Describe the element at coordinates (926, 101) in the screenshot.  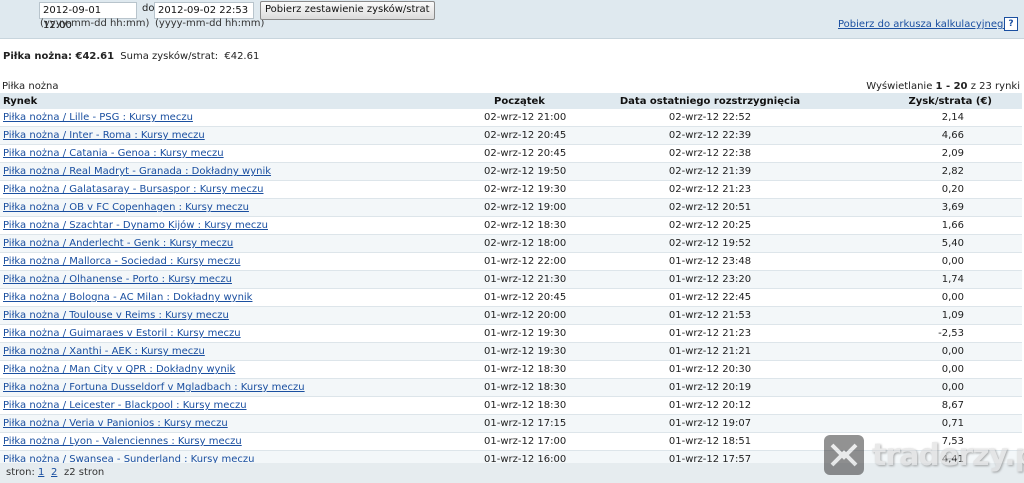
I see `col-header-profit: Zysk/strata (€)` at that location.